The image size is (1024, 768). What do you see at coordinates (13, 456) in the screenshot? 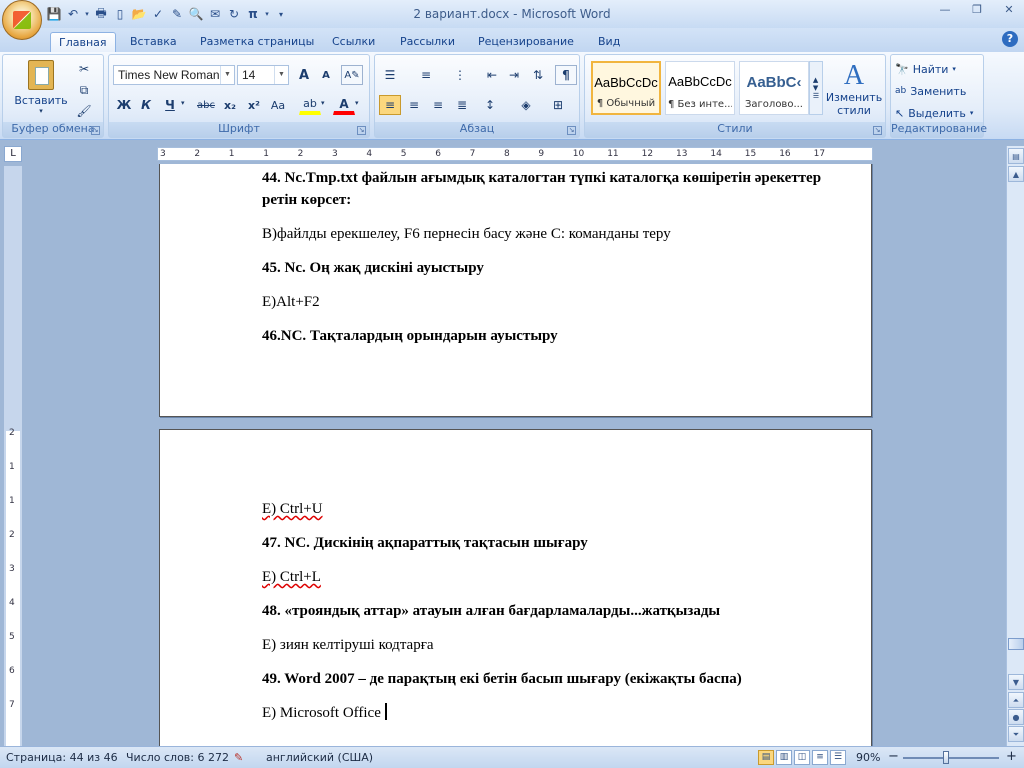
I see `vertical-ruler: 2 1 1 2 3 4 5 6 7` at bounding box center [13, 456].